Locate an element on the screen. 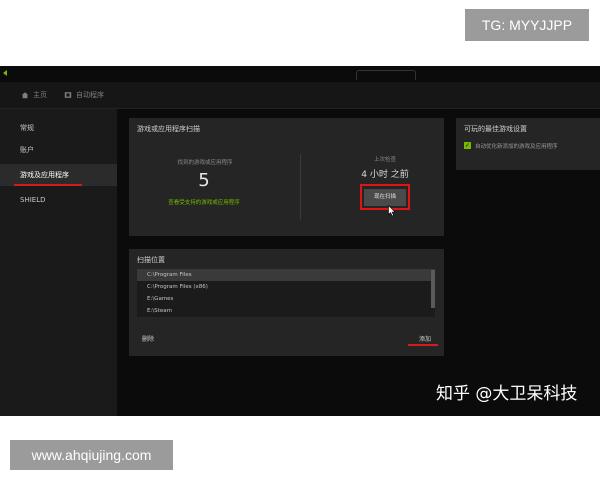 The width and height of the screenshot is (600, 480). sidebar-item-label: SHIELD is located at coordinates (33, 200).